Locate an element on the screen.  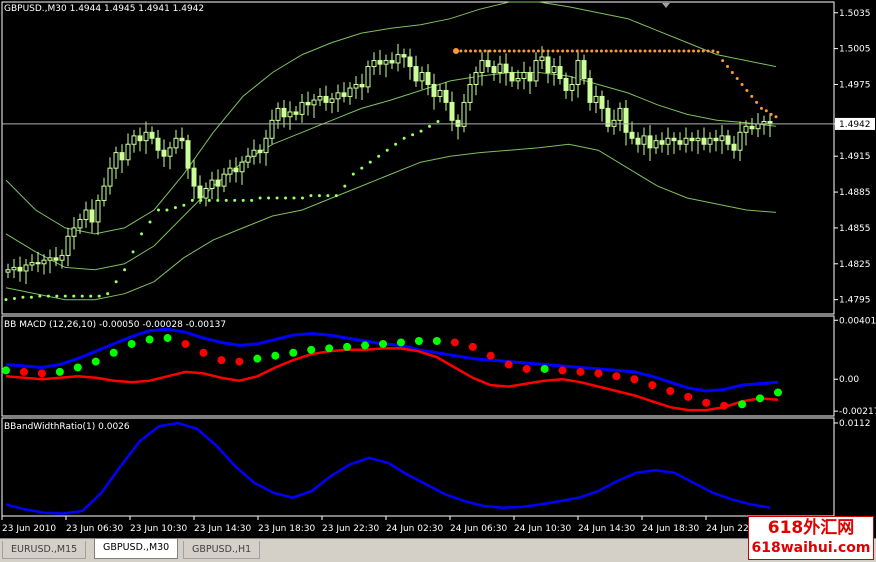
time-axis-label: 23 Jun 10:30 is located at coordinates (158, 529).